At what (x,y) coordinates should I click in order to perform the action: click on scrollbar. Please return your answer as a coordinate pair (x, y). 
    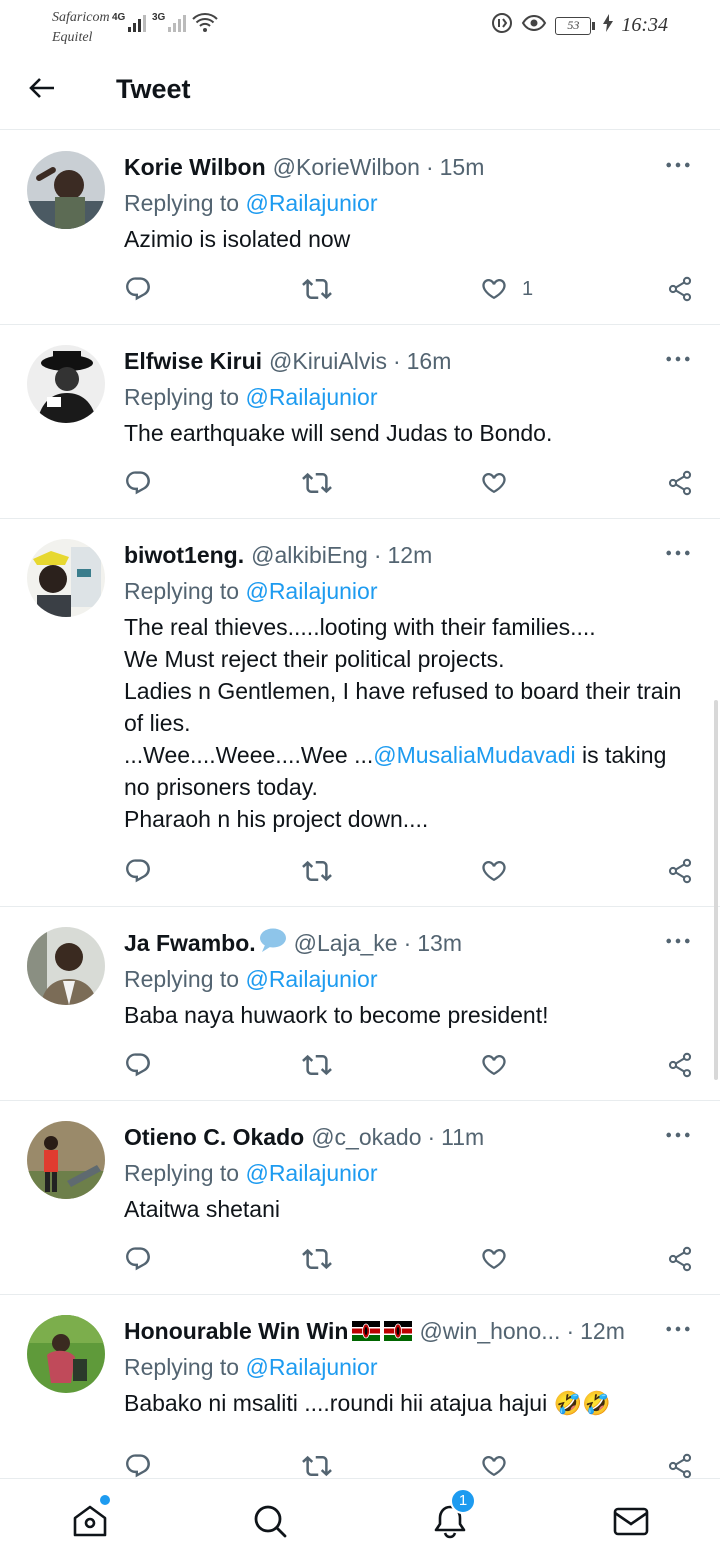
    Looking at the image, I should click on (716, 890).